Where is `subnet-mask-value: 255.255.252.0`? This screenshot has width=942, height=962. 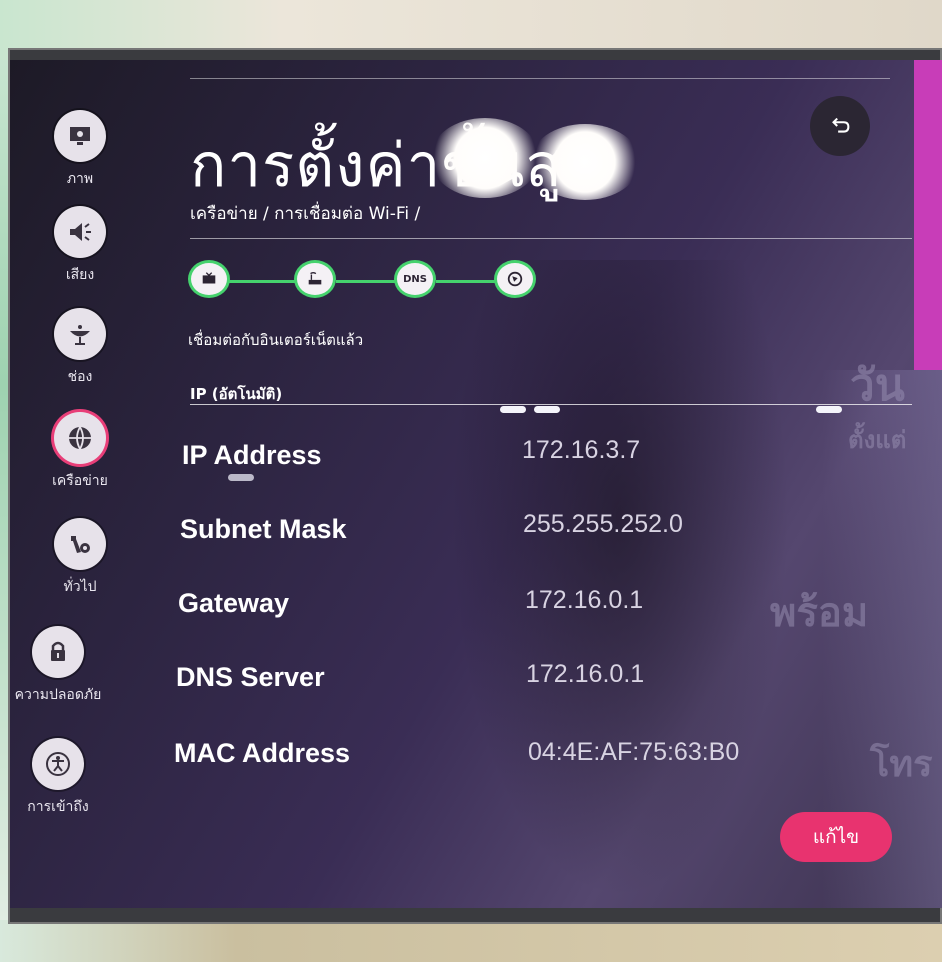 subnet-mask-value: 255.255.252.0 is located at coordinates (603, 524).